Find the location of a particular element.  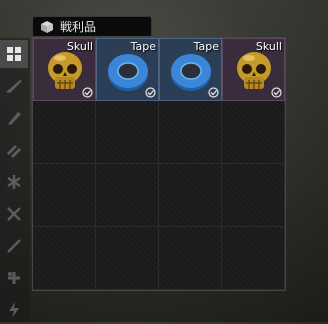

grid-icon is located at coordinates (14, 54).